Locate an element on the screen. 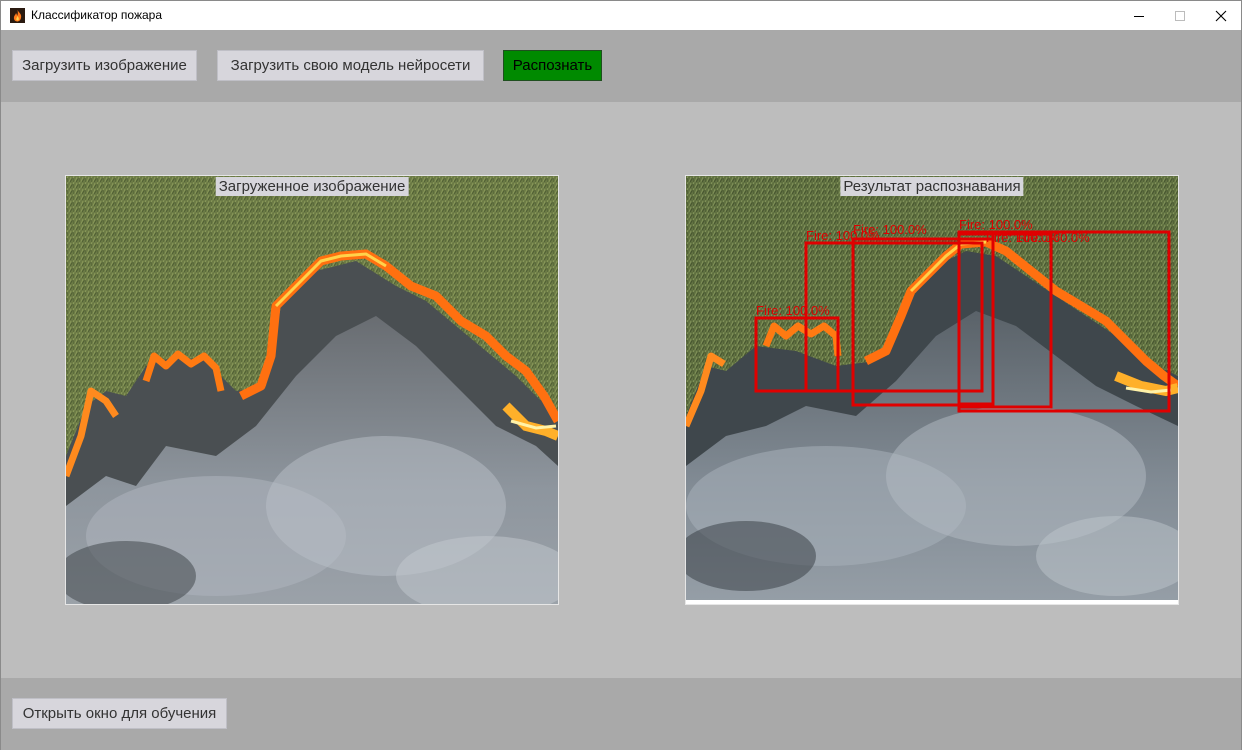  recognize-button: Распознать is located at coordinates (552, 65).